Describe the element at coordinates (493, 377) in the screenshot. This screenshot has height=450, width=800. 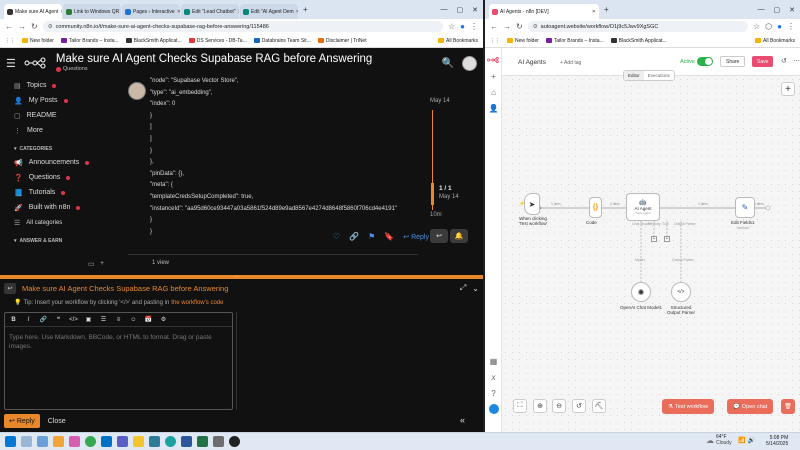
I see `variables-icon: x` at that location.